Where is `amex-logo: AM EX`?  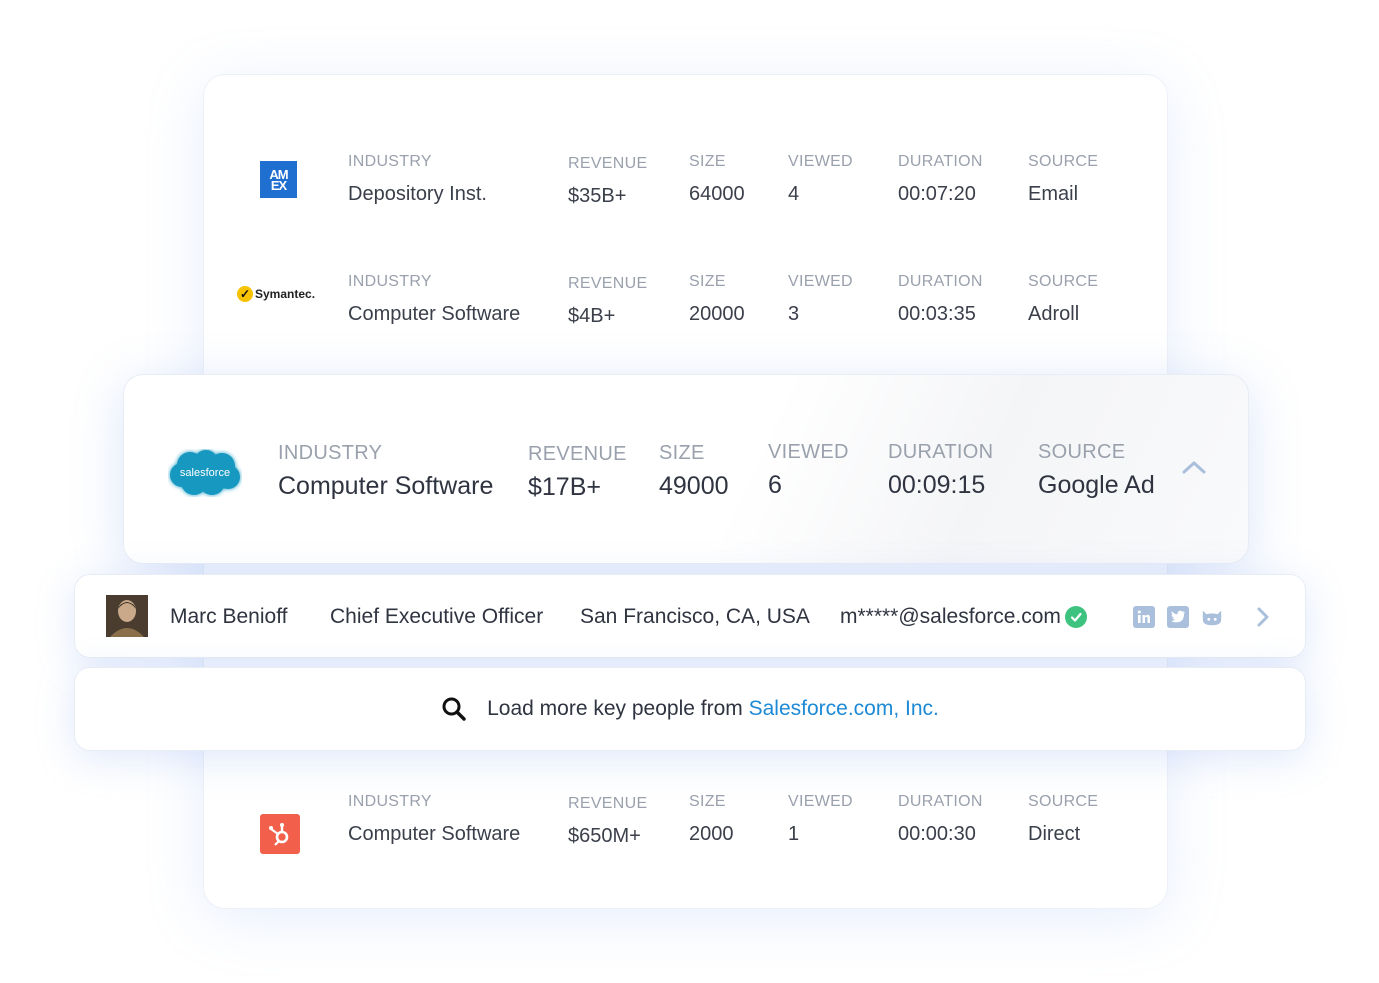
amex-logo: AM EX is located at coordinates (278, 179).